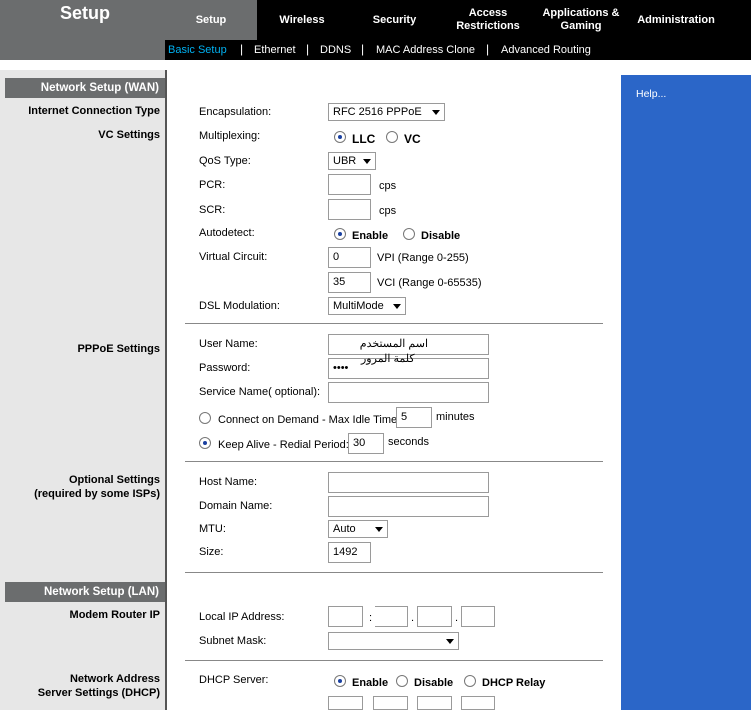  What do you see at coordinates (211, 552) in the screenshot?
I see `size-label: Size:` at bounding box center [211, 552].